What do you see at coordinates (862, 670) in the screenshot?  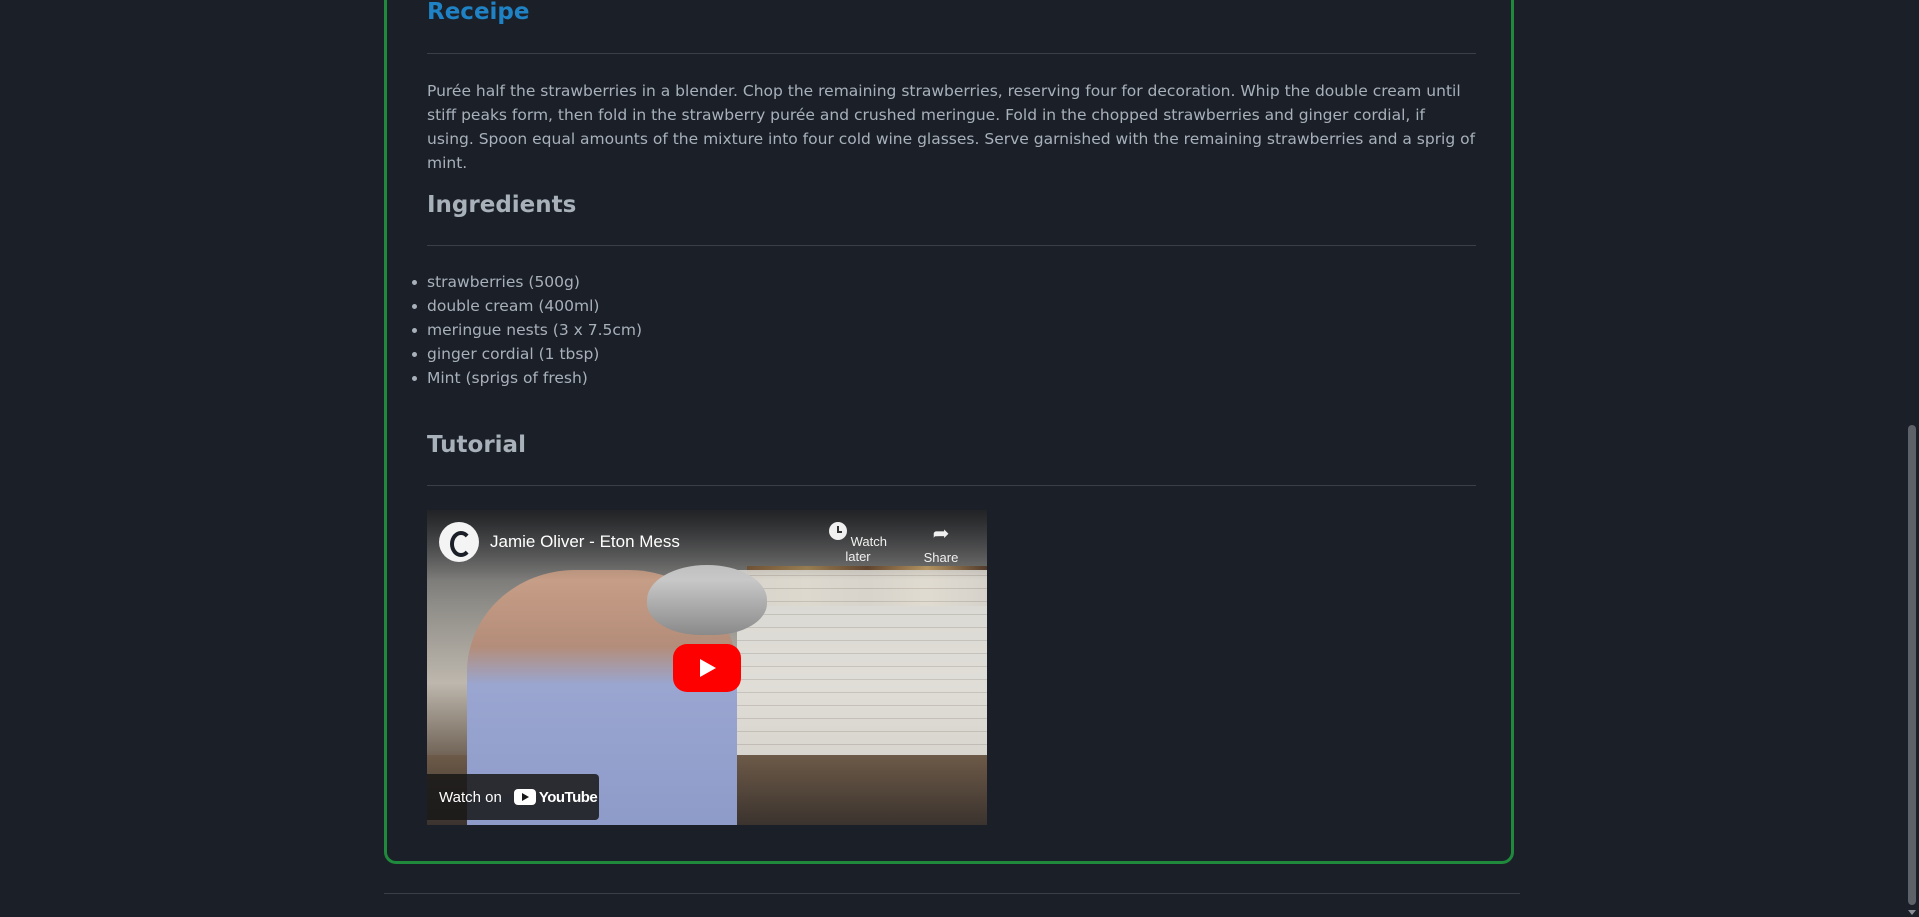 I see `video-thumbnail-wall` at bounding box center [862, 670].